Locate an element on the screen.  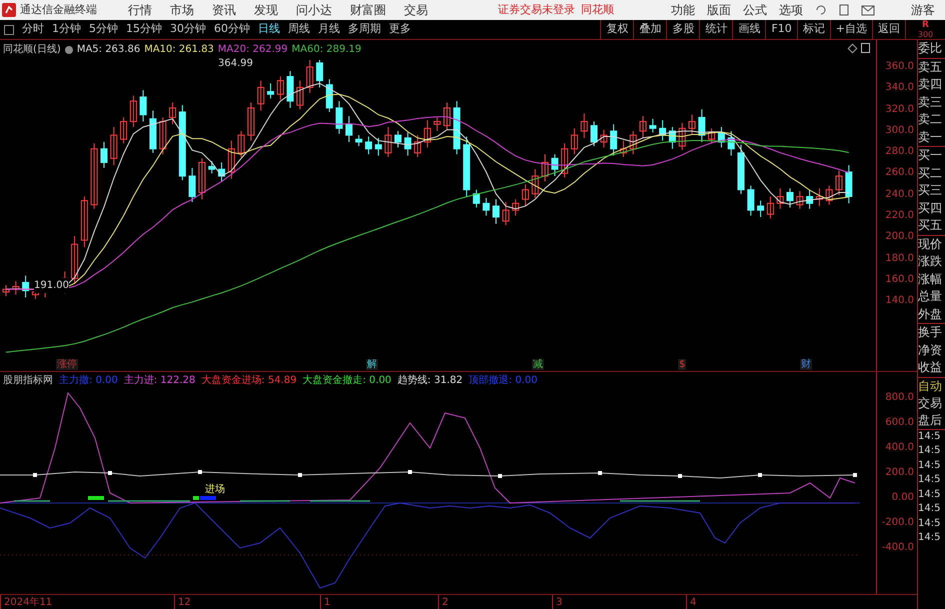
quote-field-label: 买四 is located at coordinates (930, 208).